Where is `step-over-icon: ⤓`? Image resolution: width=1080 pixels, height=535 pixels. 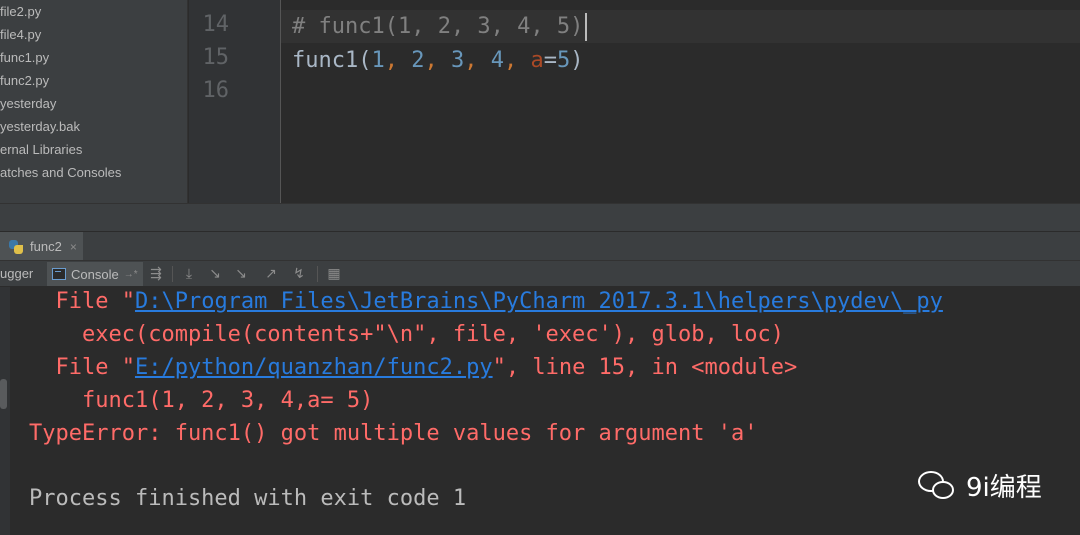
step-over-icon: ⤓ is located at coordinates (189, 274).